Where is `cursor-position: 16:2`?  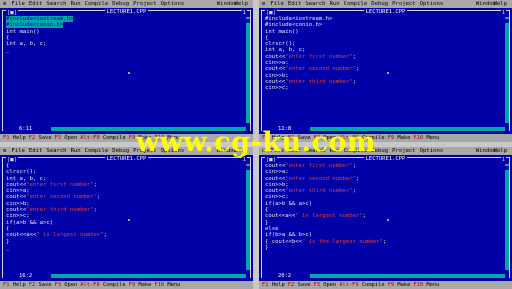 cursor-position: 16:2 is located at coordinates (26, 276).